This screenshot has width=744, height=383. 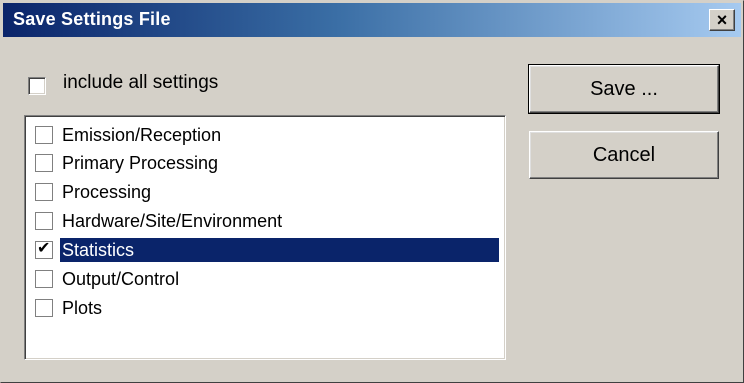 I want to click on list-item-selected: ✔ Statistics, so click(x=264, y=249).